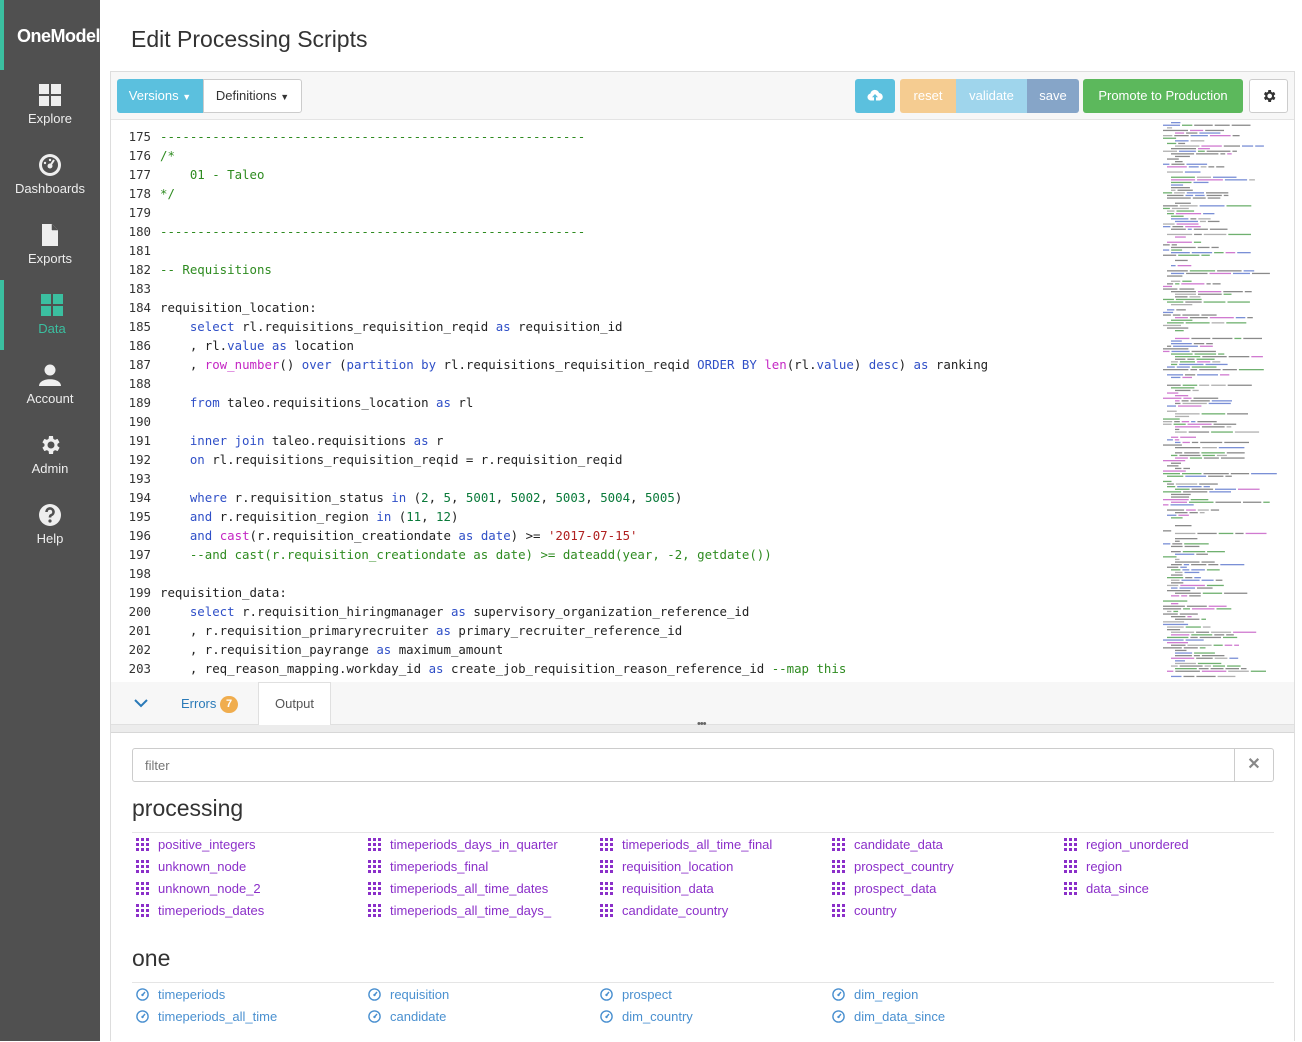 Image resolution: width=1302 pixels, height=1042 pixels. What do you see at coordinates (928, 96) in the screenshot?
I see `reset-button: reset` at bounding box center [928, 96].